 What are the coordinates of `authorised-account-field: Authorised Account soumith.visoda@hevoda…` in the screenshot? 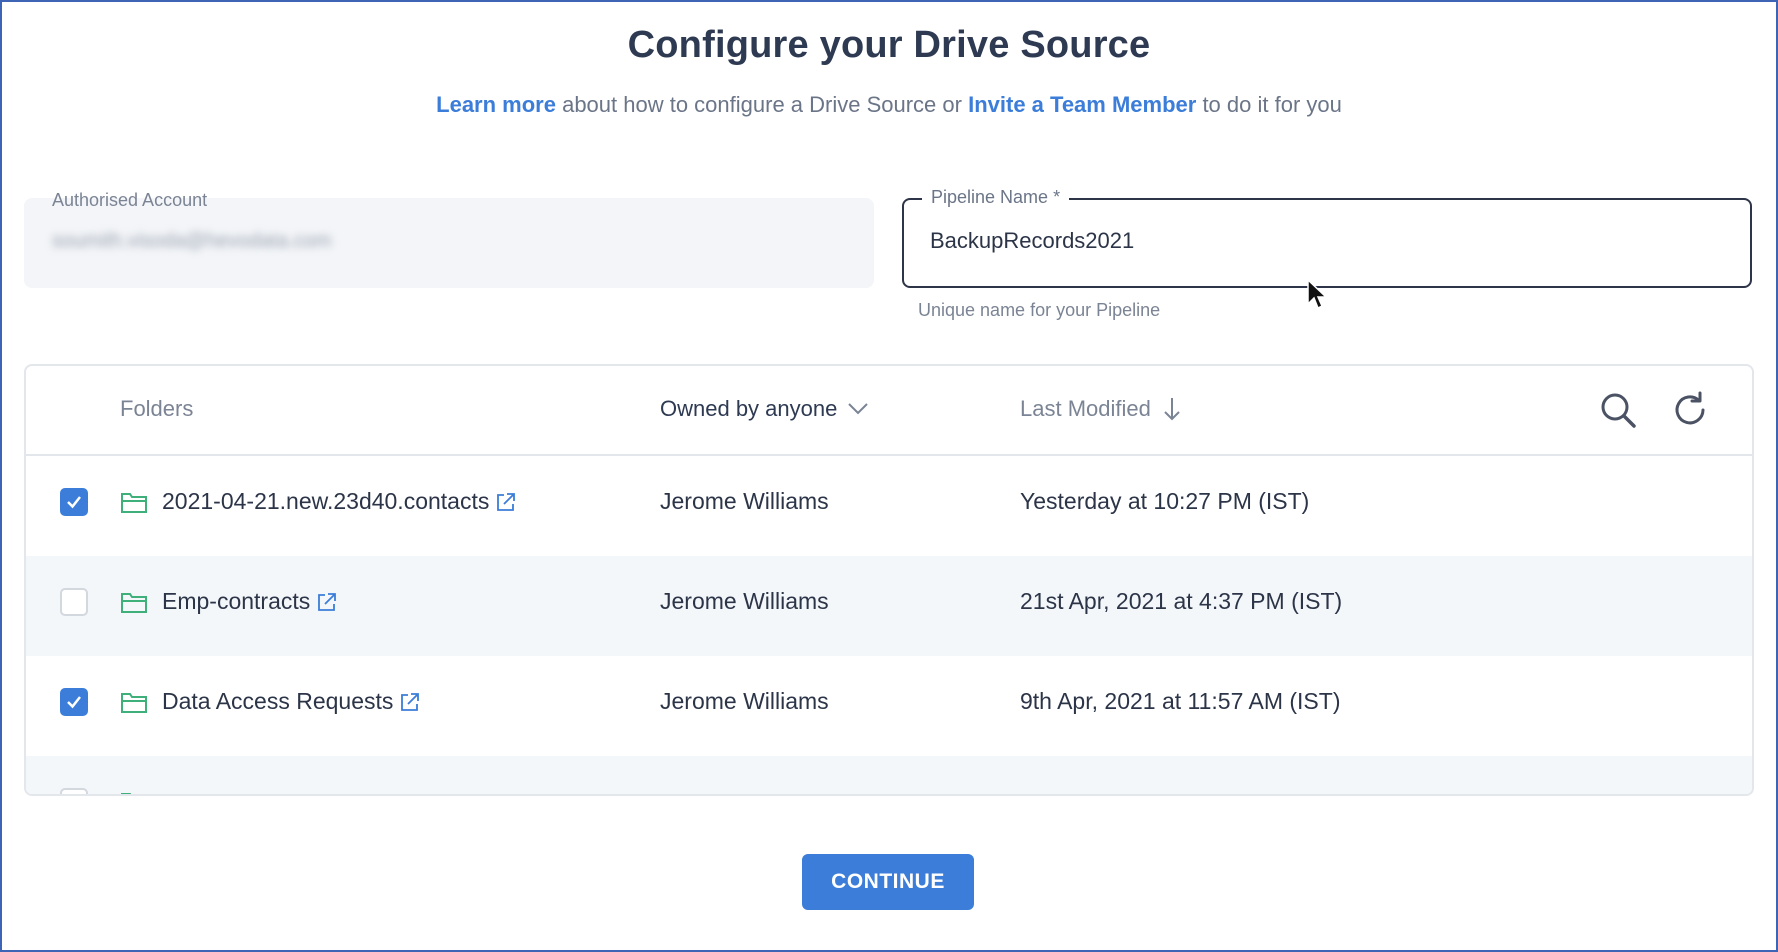 It's located at (449, 239).